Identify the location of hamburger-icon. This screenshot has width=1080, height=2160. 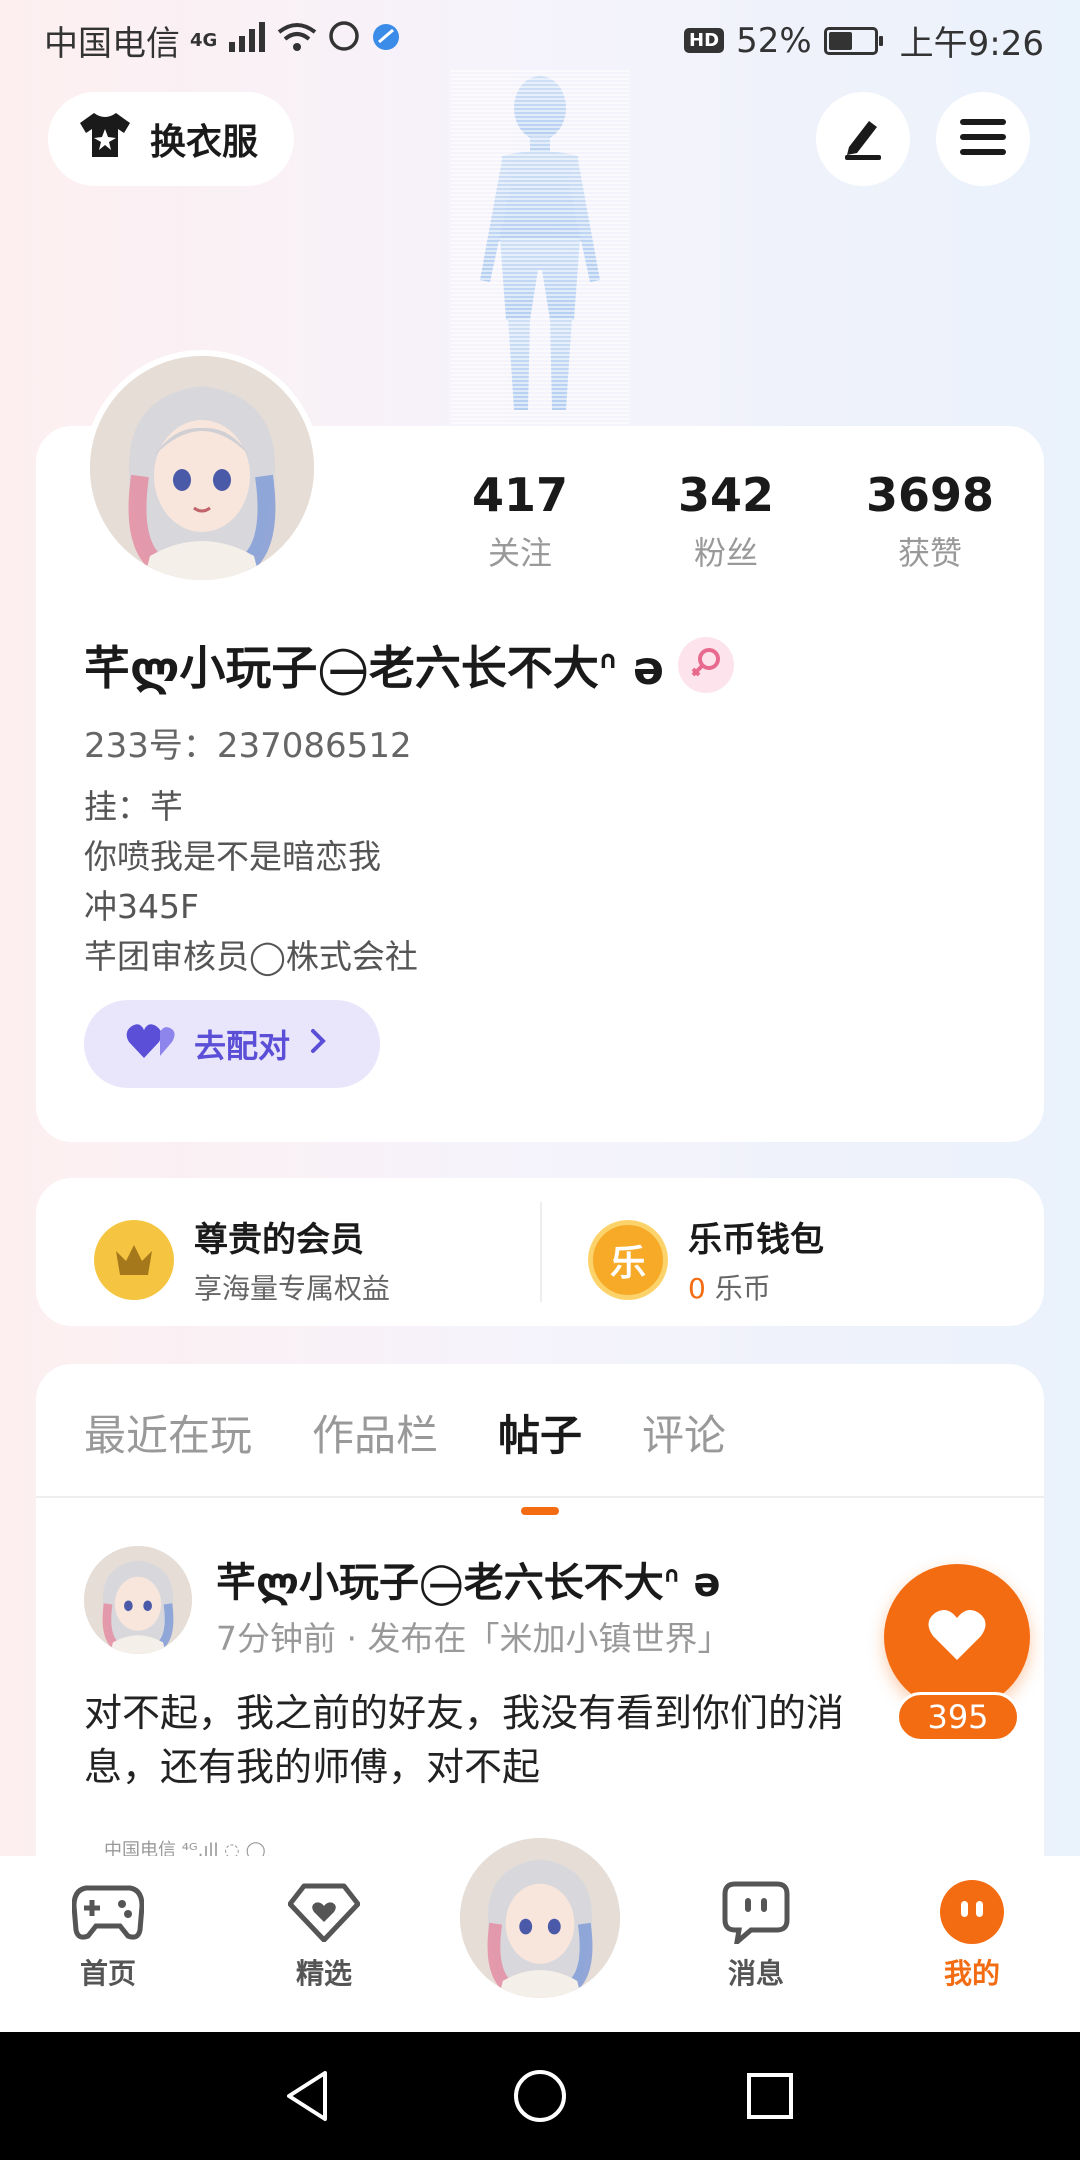
(983, 139).